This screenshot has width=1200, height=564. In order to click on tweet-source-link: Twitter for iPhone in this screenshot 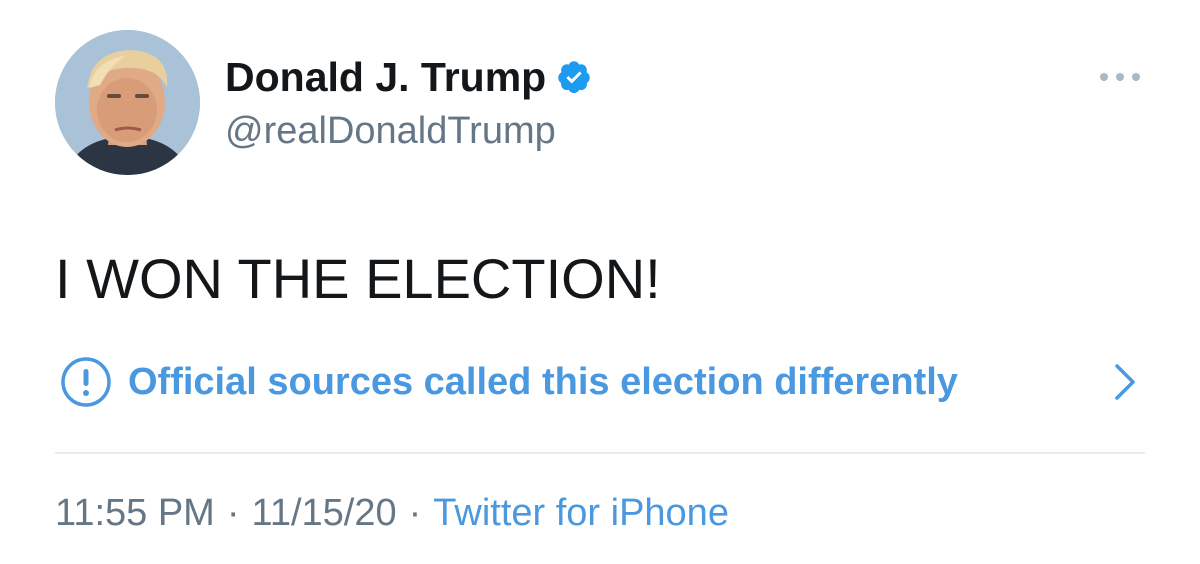, I will do `click(581, 513)`.